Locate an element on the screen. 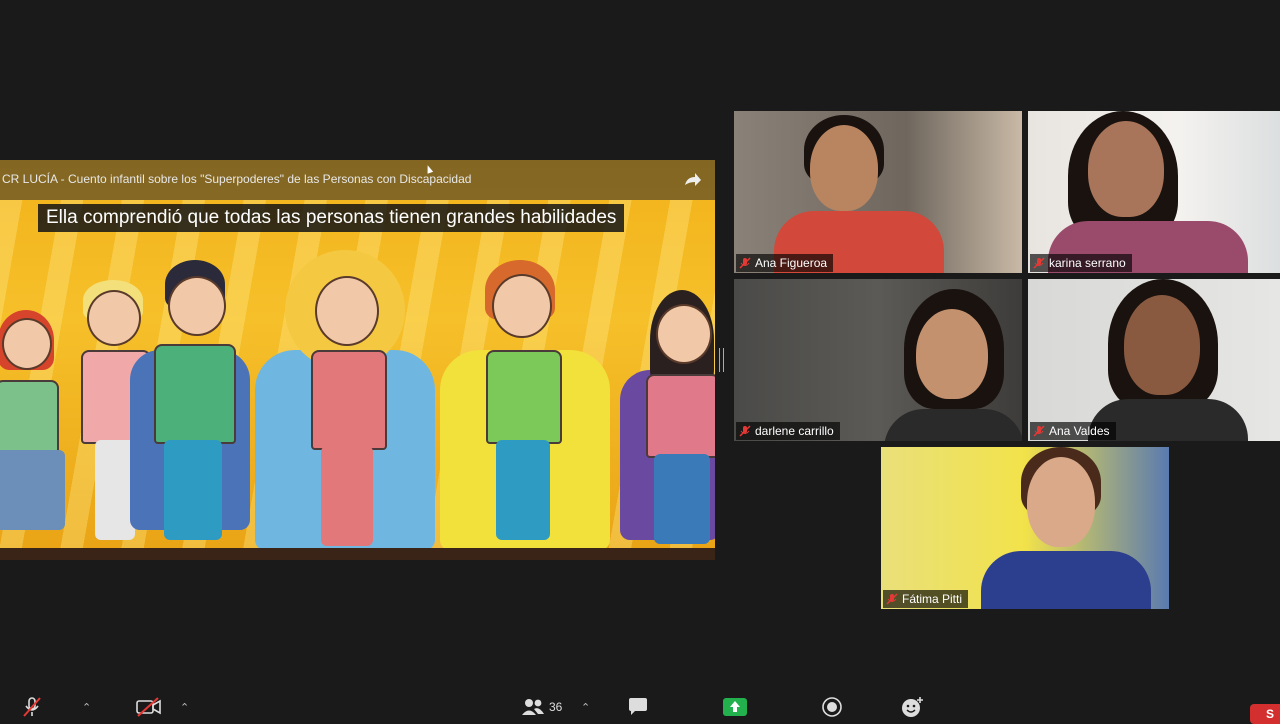 The image size is (1280, 724). video-off-icon is located at coordinates (148, 707).